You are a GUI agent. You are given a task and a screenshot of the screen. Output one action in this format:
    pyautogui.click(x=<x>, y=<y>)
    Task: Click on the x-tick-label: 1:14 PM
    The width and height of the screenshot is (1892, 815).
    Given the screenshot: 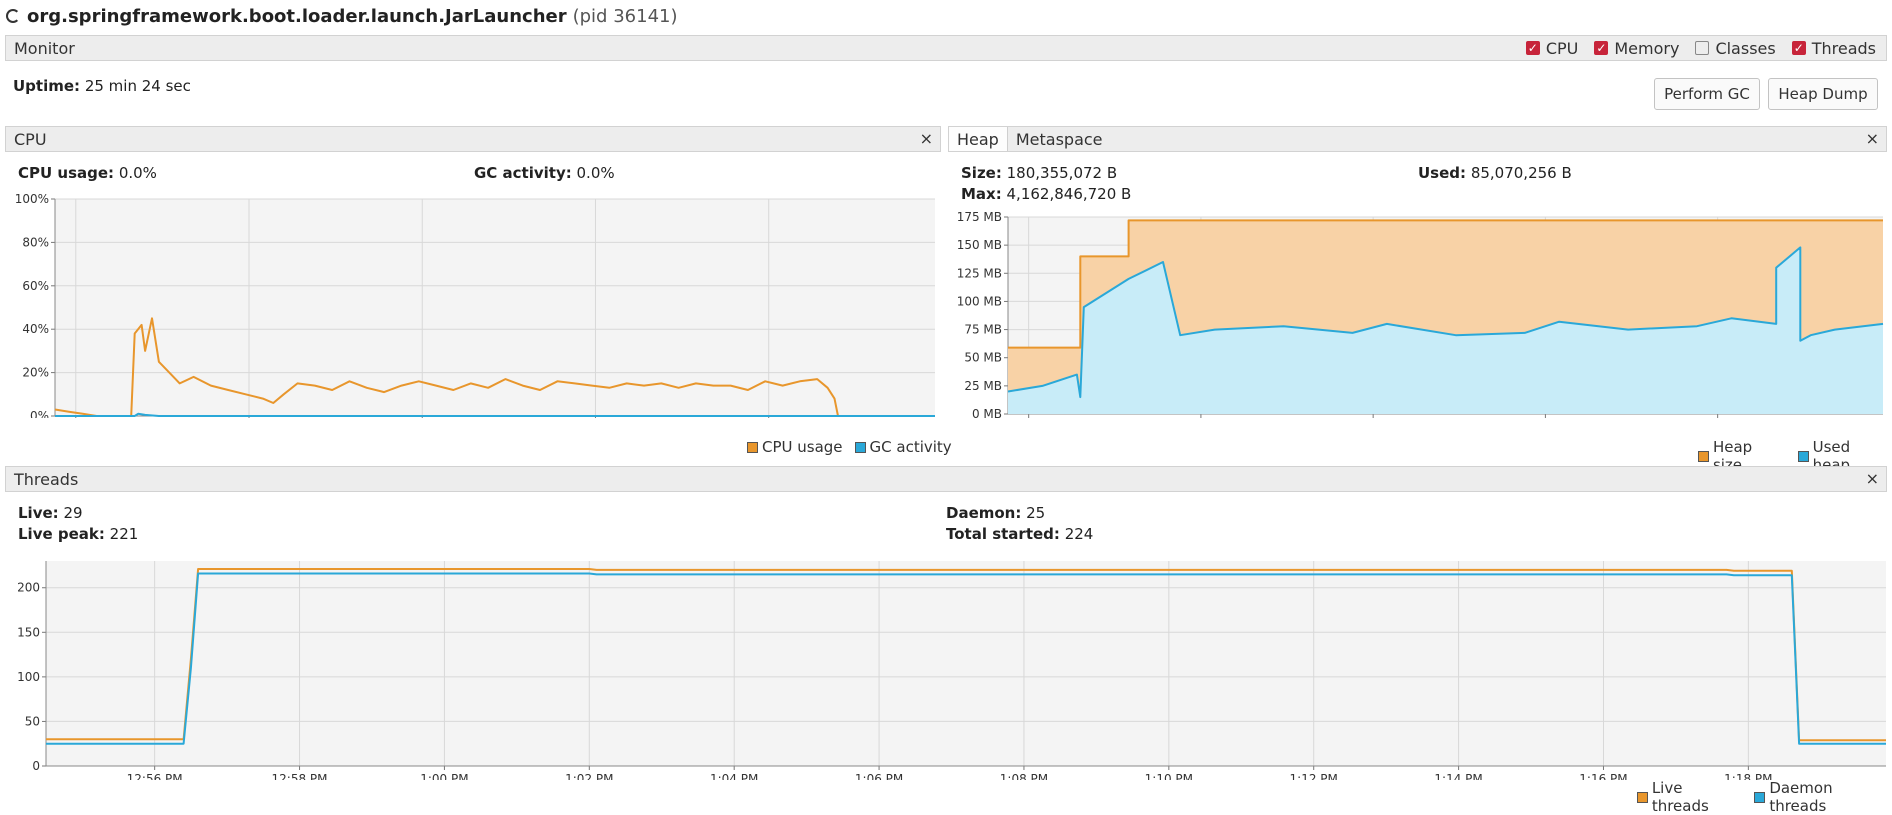 What is the action you would take?
    pyautogui.click(x=1458, y=776)
    